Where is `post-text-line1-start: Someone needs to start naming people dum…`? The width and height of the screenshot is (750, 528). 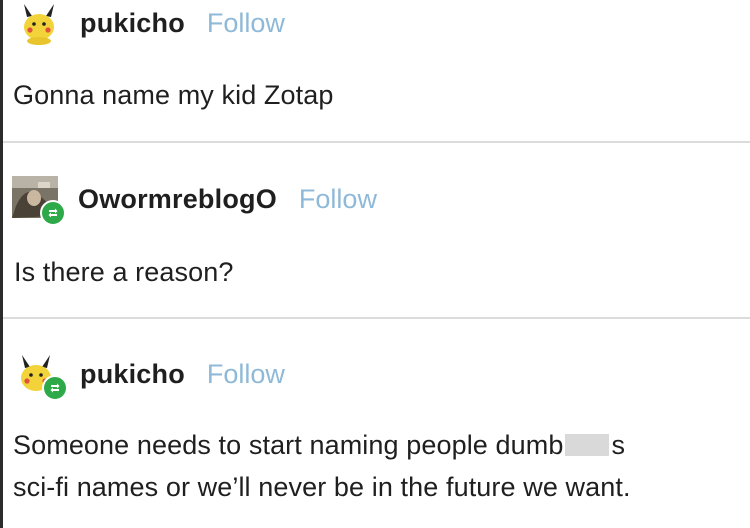
post-text-line1-start: Someone needs to start naming people dum… is located at coordinates (288, 445).